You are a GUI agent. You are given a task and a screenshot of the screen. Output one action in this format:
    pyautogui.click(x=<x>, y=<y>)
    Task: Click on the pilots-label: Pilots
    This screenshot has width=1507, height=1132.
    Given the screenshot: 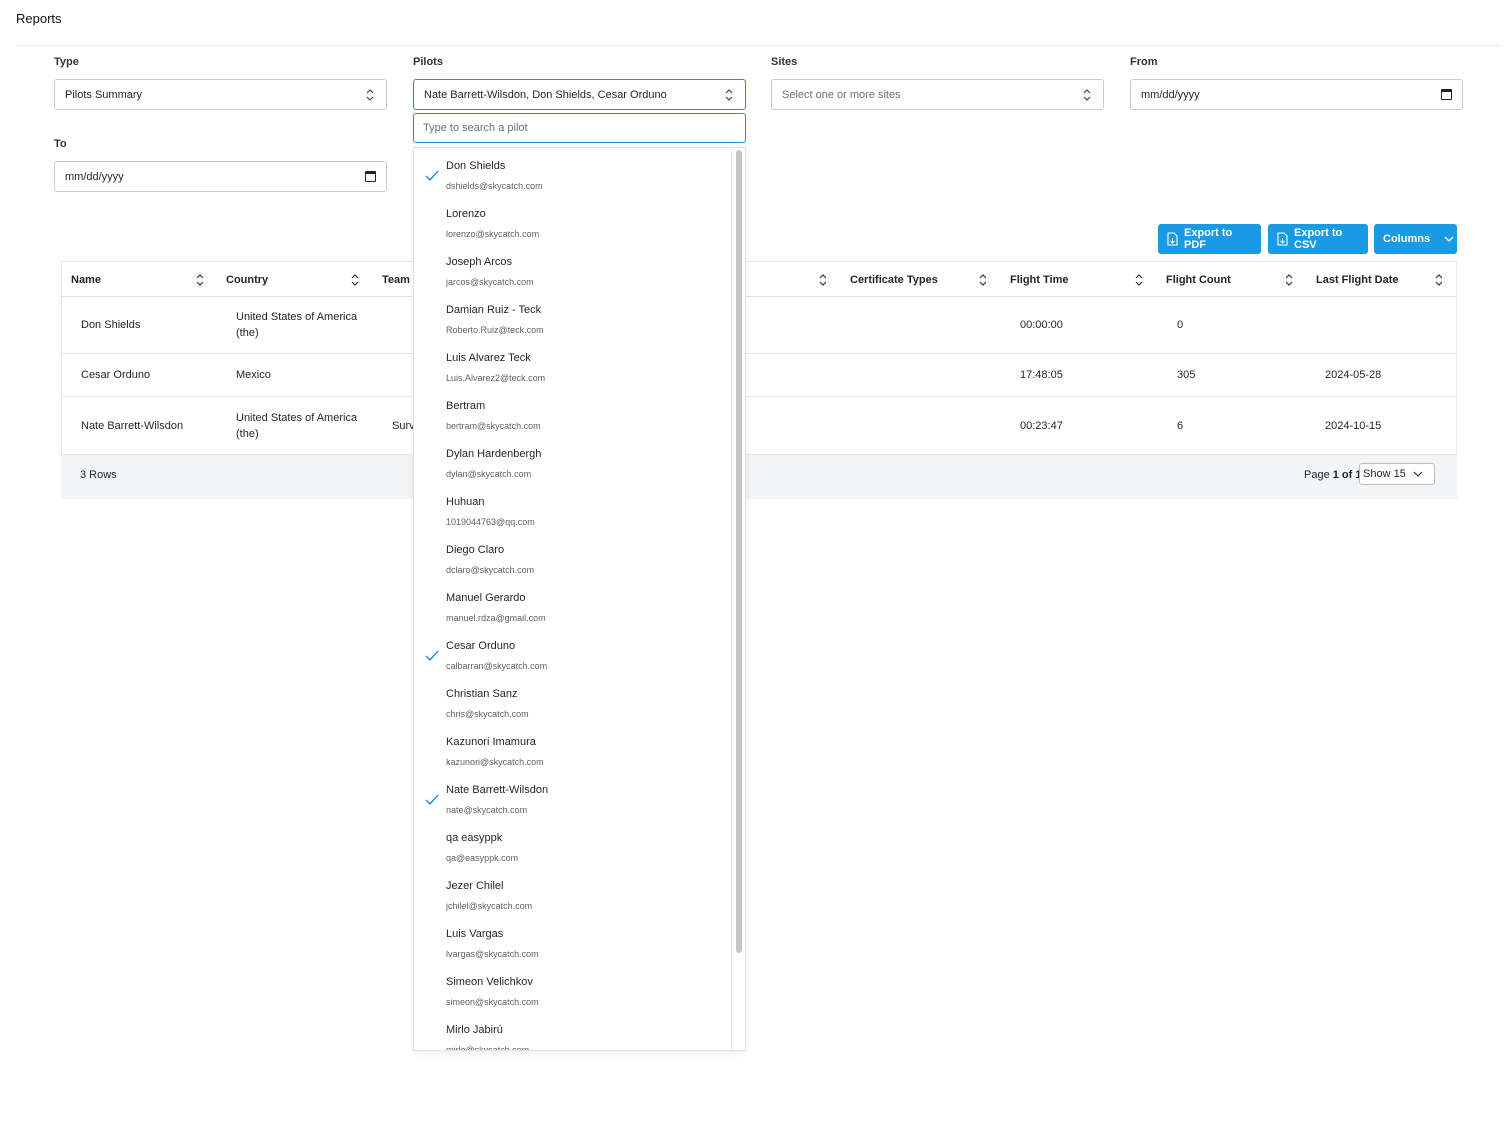 What is the action you would take?
    pyautogui.click(x=428, y=62)
    